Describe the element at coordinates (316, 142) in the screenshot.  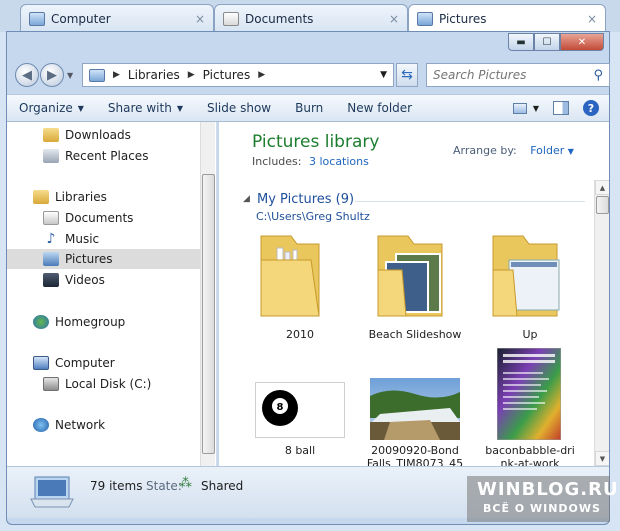
I see `library-title: Pictures library` at that location.